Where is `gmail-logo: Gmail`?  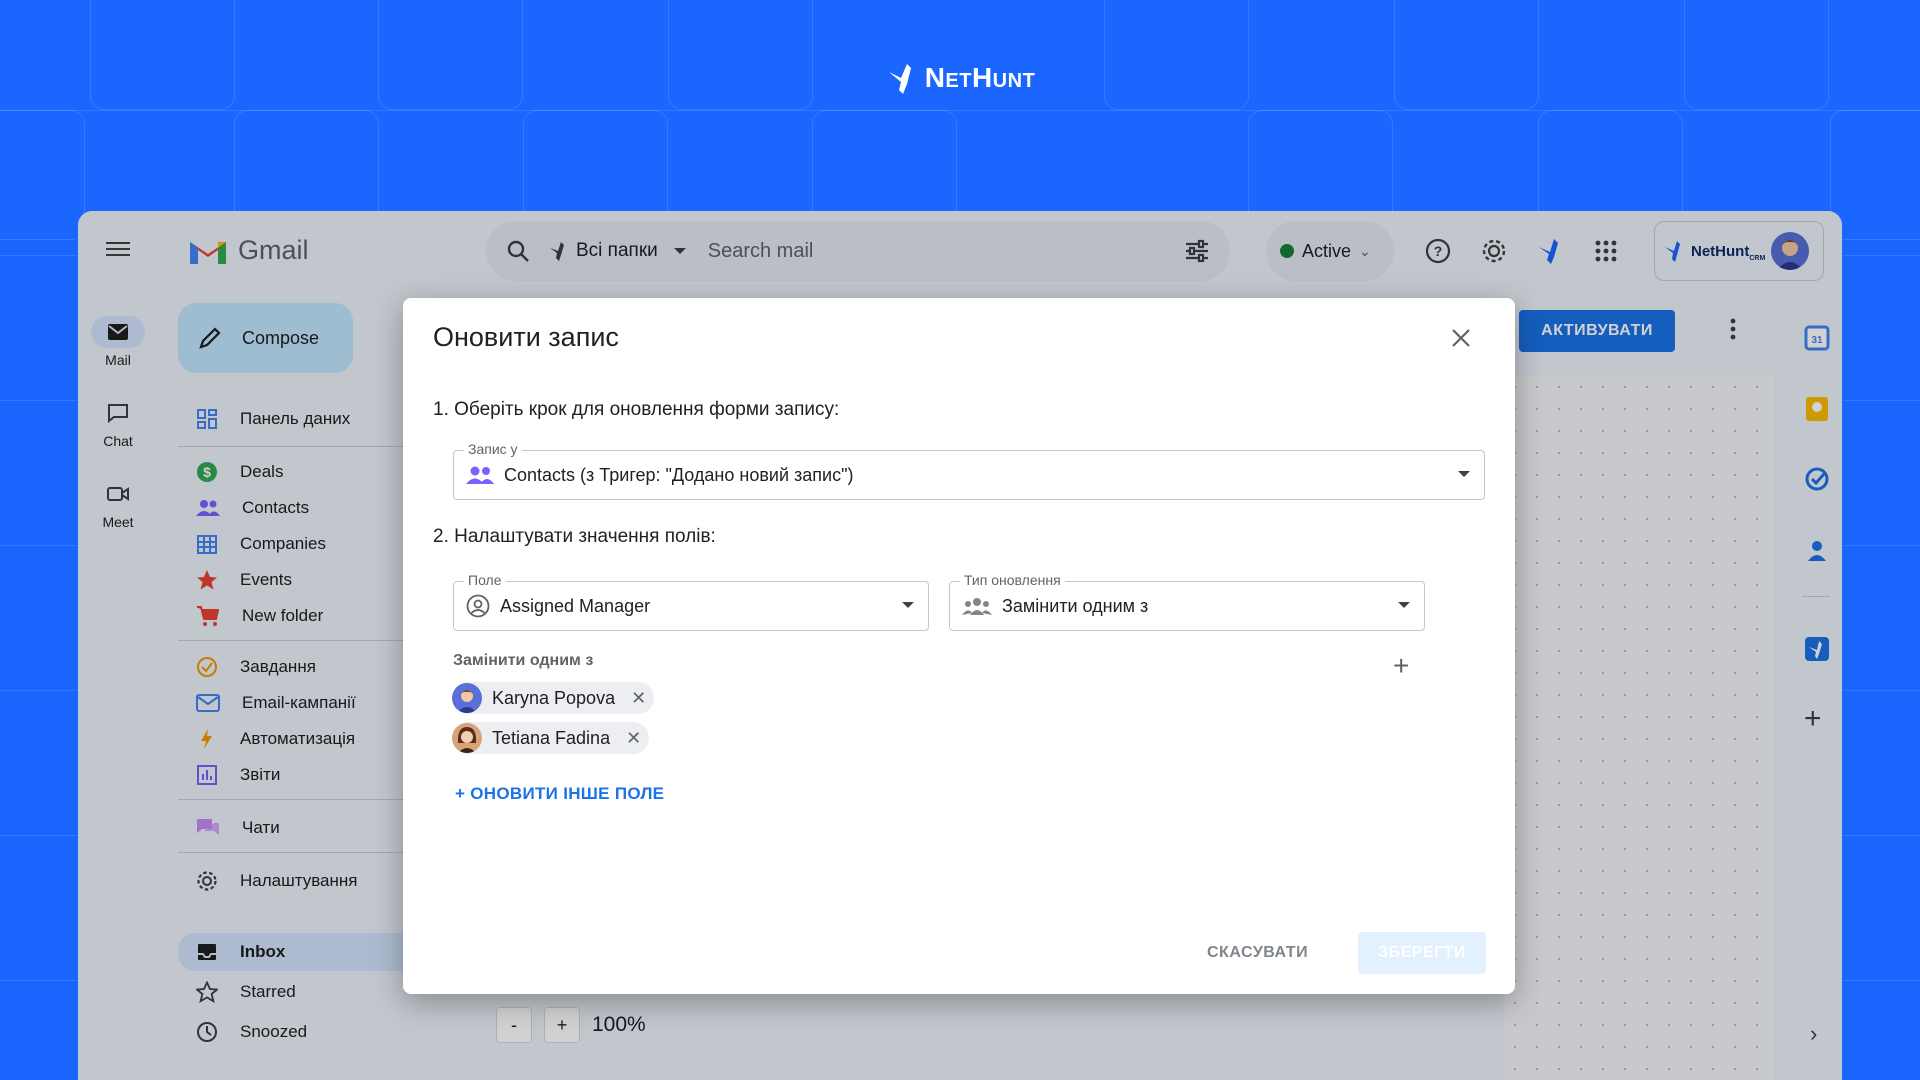
gmail-logo: Gmail is located at coordinates (248, 250).